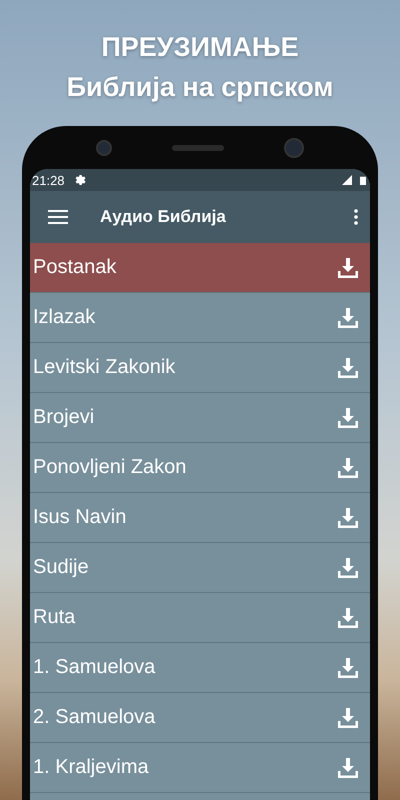  Describe the element at coordinates (48, 180) in the screenshot. I see `status-time: 21:28` at that location.